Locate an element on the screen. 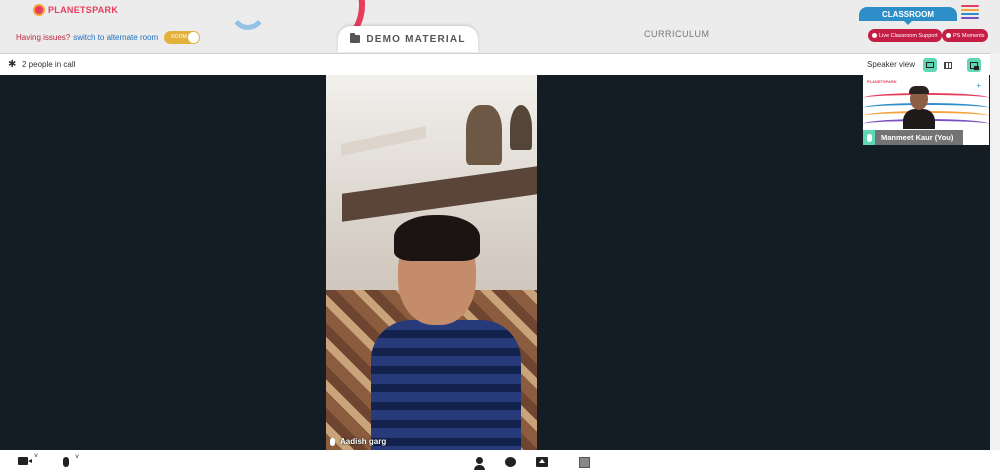 Image resolution: width=1000 pixels, height=475 pixels. page-scrollbar is located at coordinates (995, 251).